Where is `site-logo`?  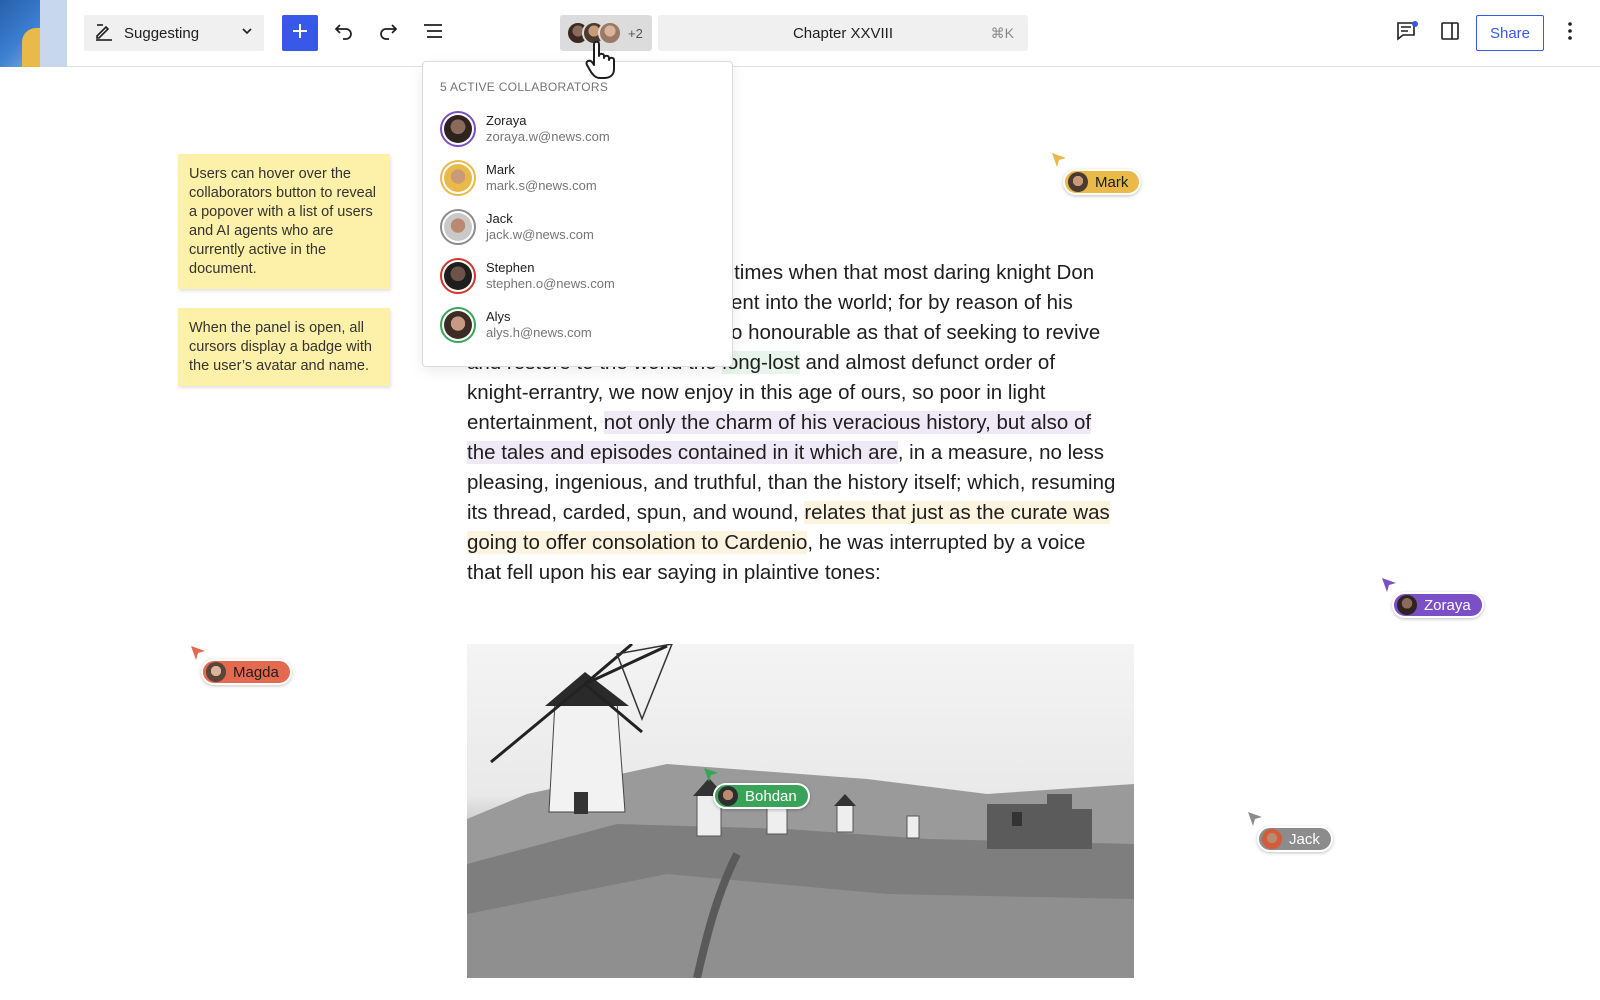
site-logo is located at coordinates (33, 33).